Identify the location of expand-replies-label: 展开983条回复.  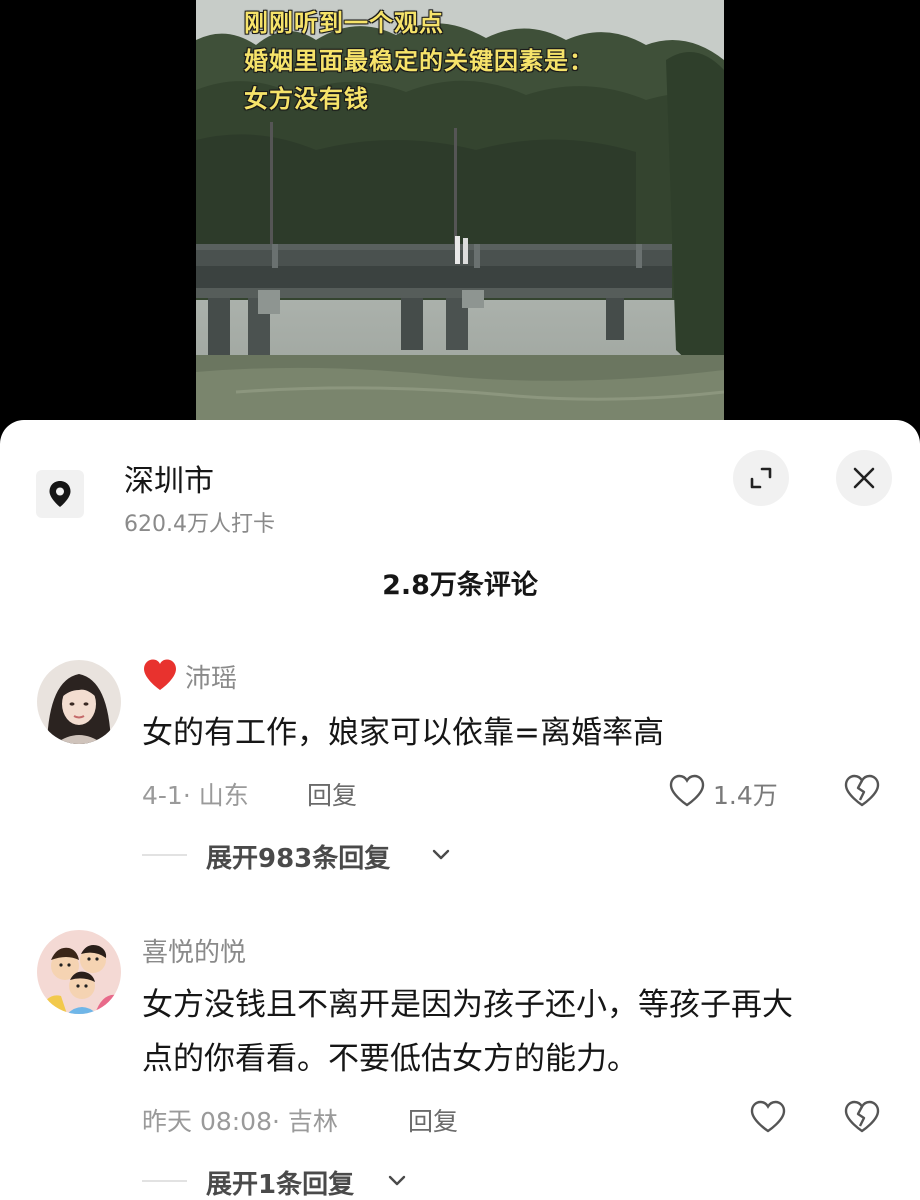
(298, 859).